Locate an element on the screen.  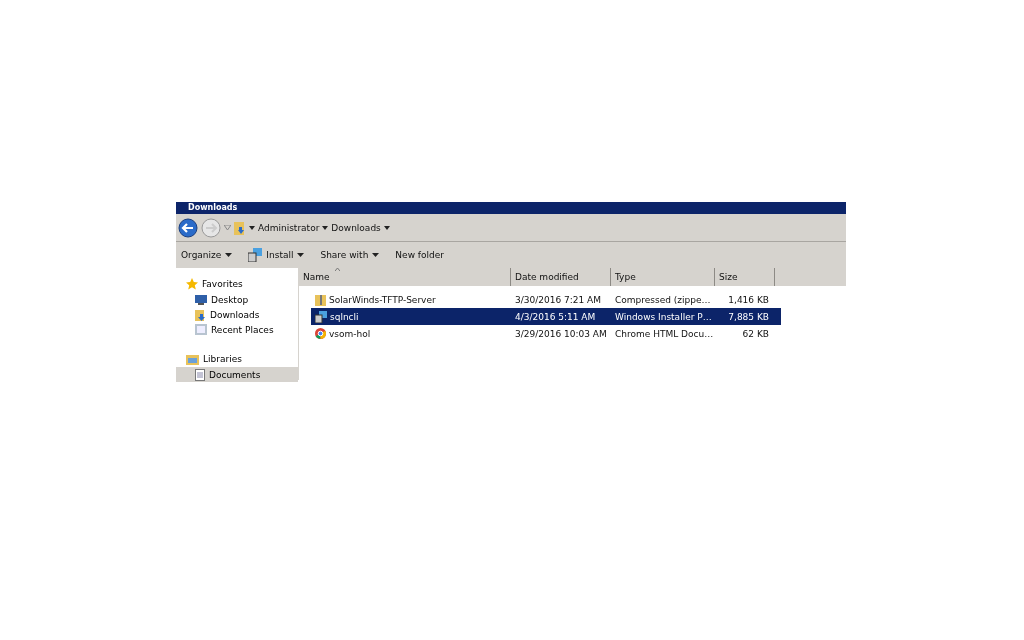
window-title: Downloads is located at coordinates (511, 208).